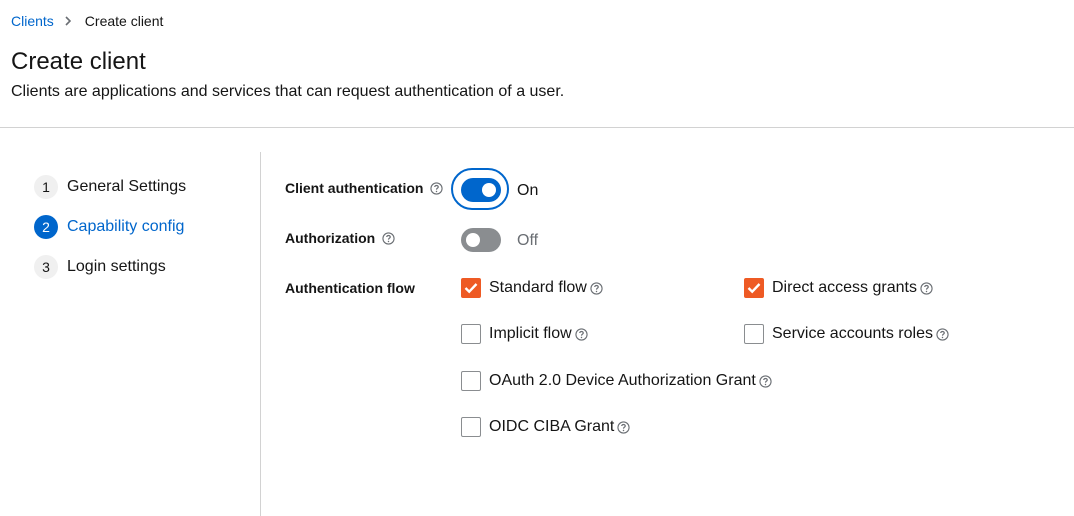 The width and height of the screenshot is (1074, 516). What do you see at coordinates (537, 127) in the screenshot?
I see `header-divider` at bounding box center [537, 127].